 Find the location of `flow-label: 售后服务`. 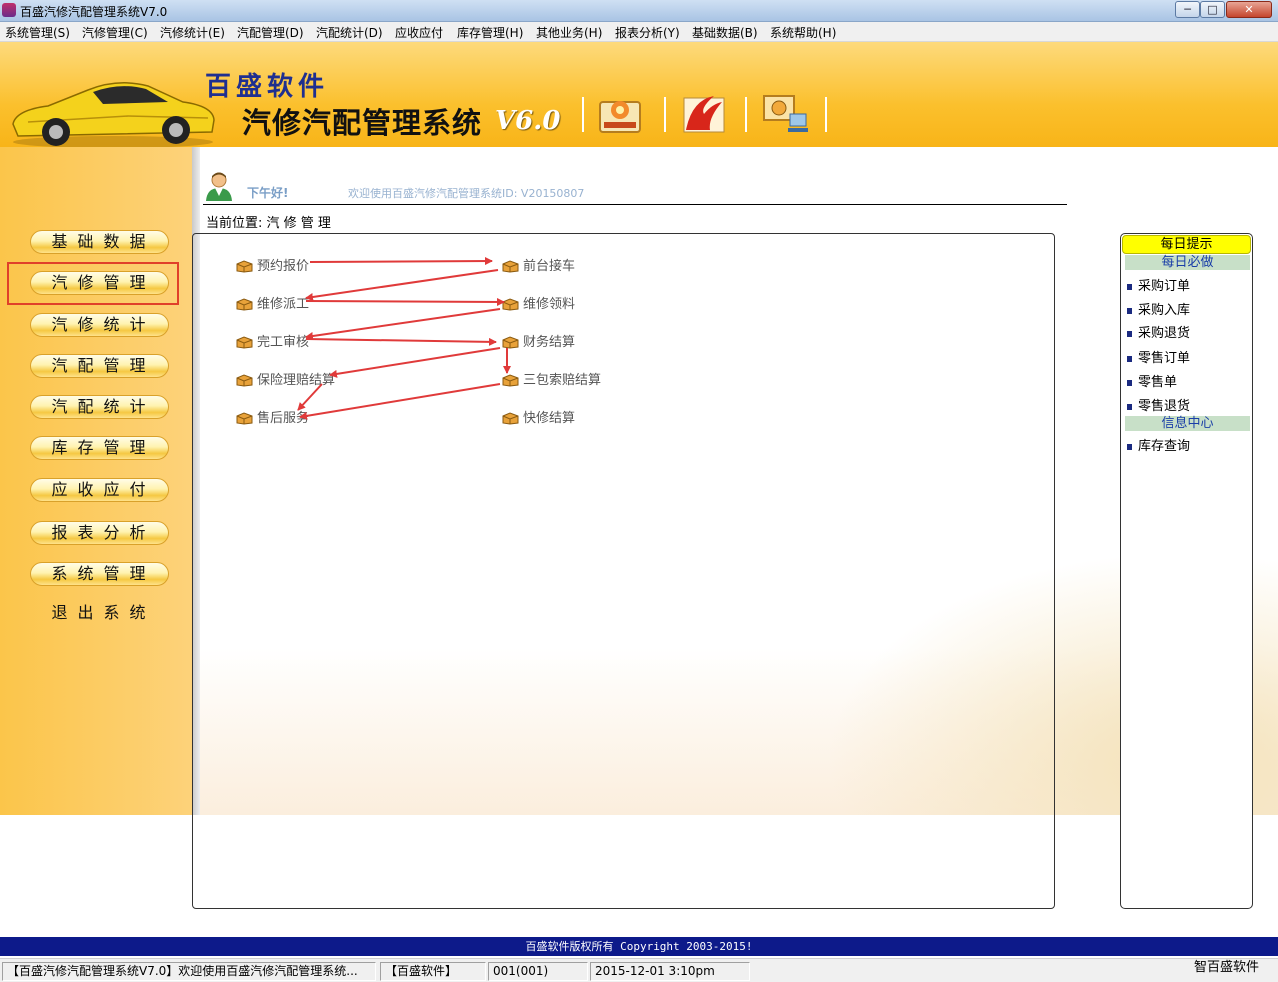

flow-label: 售后服务 is located at coordinates (283, 418).